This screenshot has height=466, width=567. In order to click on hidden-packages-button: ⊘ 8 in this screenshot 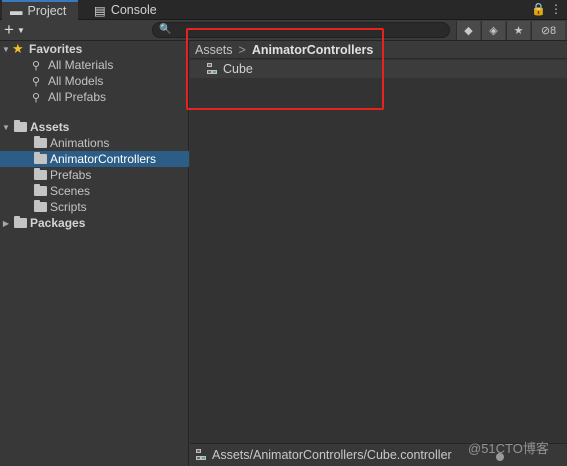, I will do `click(548, 30)`.